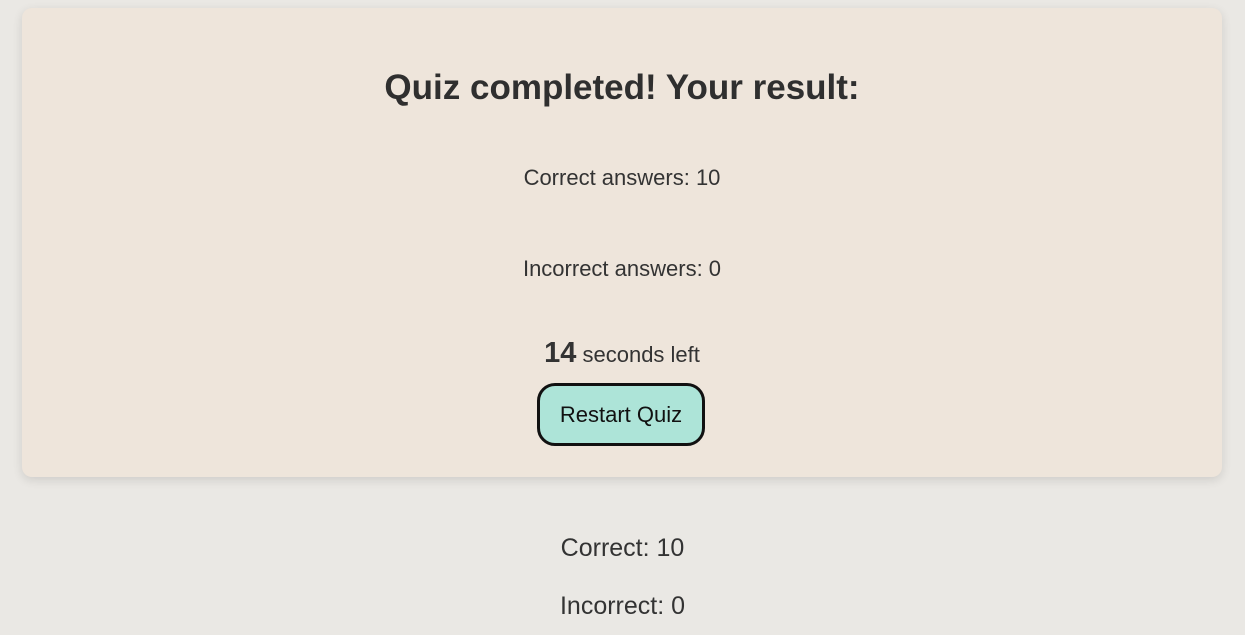  I want to click on timer-suffix: seconds left, so click(638, 354).